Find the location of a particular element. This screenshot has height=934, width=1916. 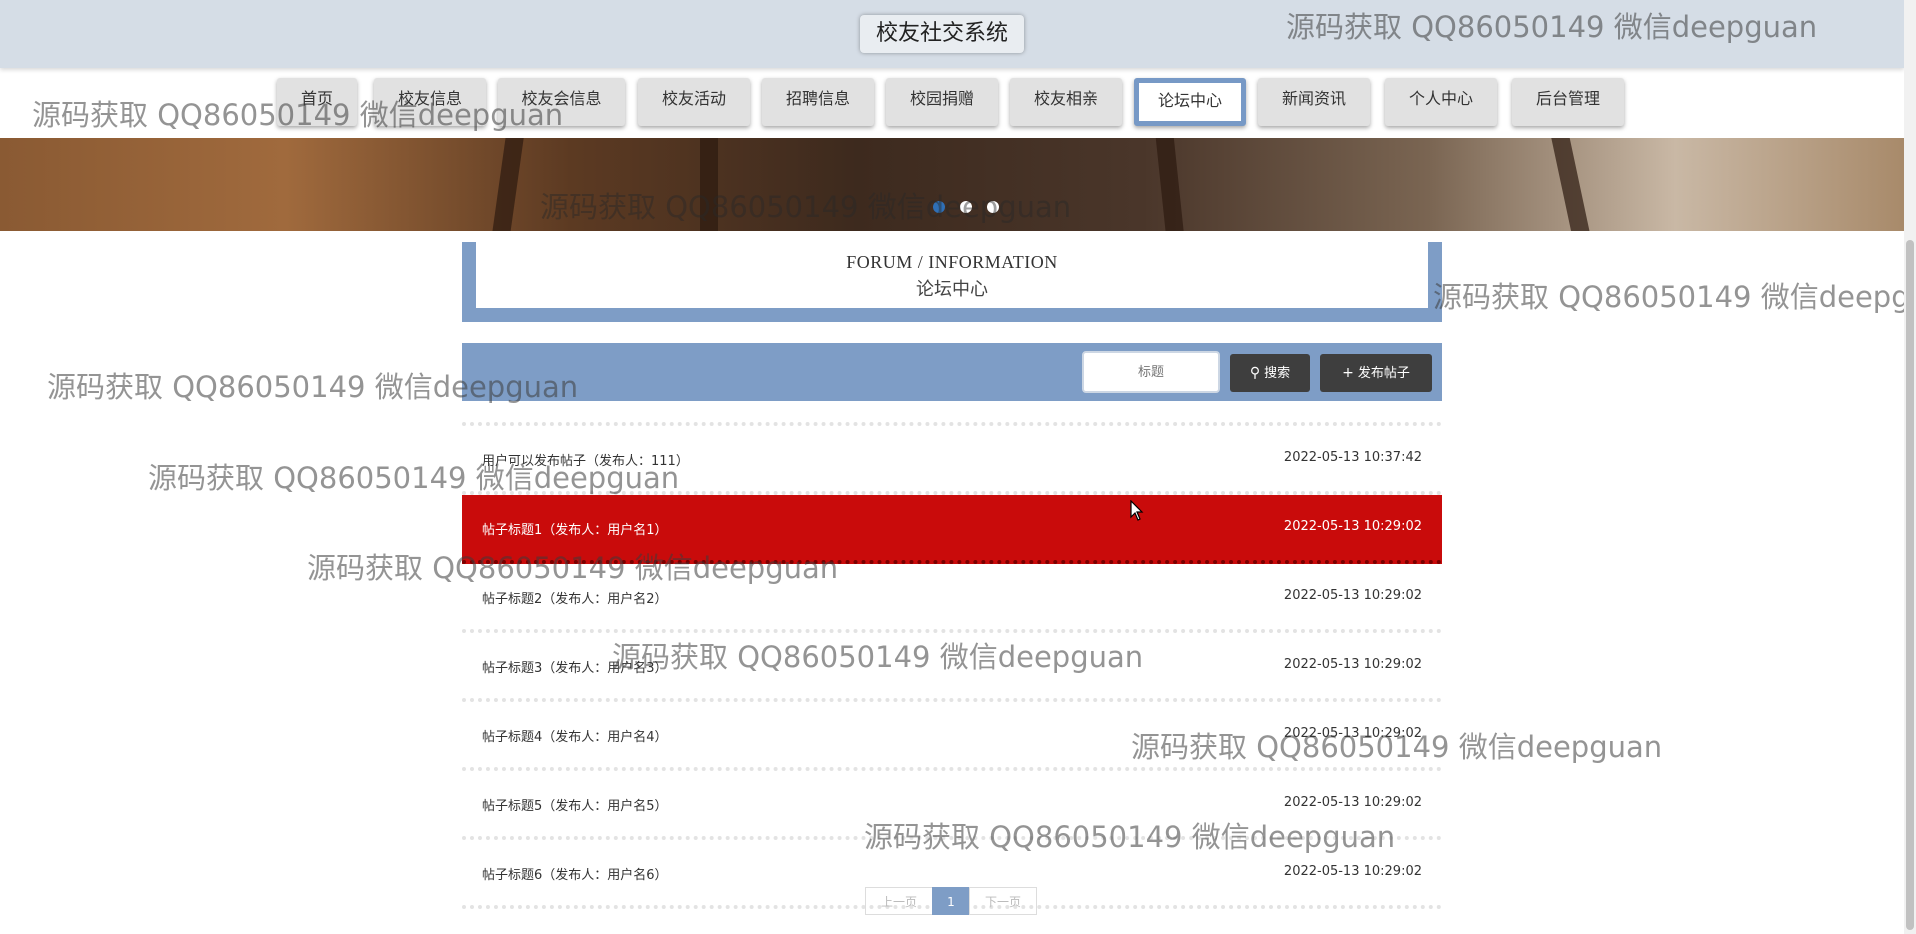

post-row: 用户可以发布帖子（发布人：111） 2022-05-13 10:37:42 is located at coordinates (952, 458).